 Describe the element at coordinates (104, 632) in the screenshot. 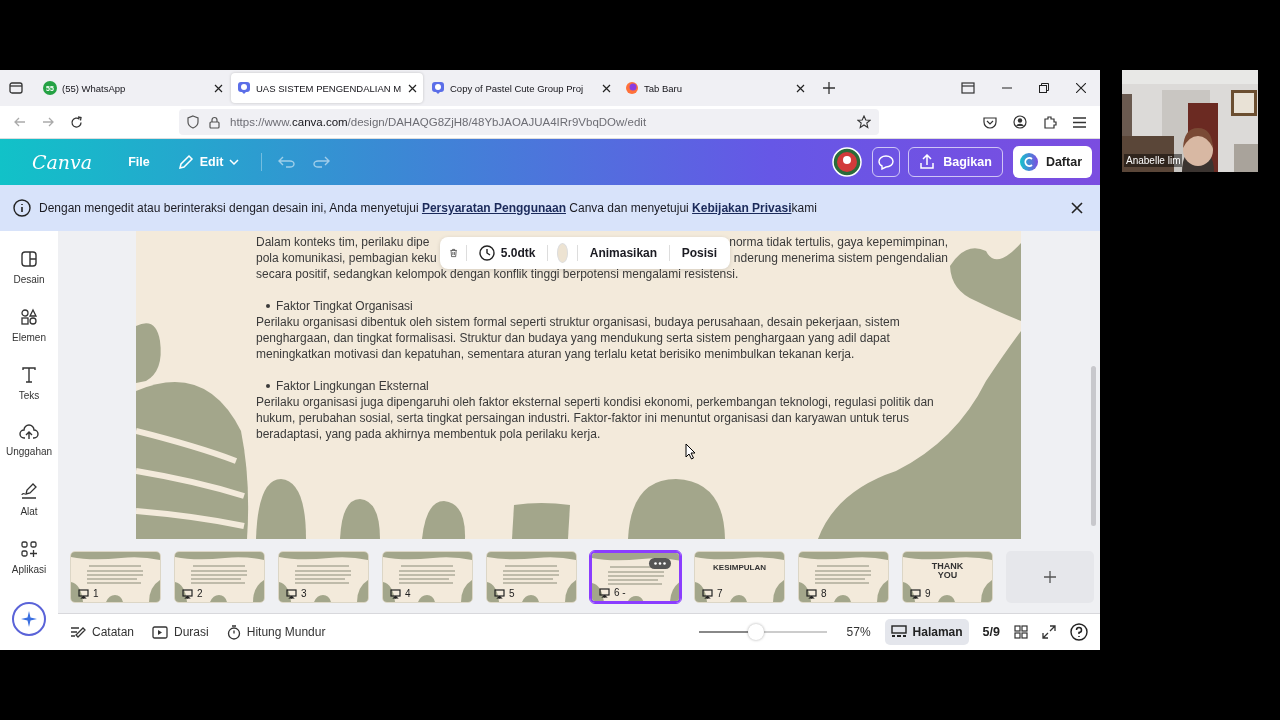

I see `notes-button: Catatan` at that location.